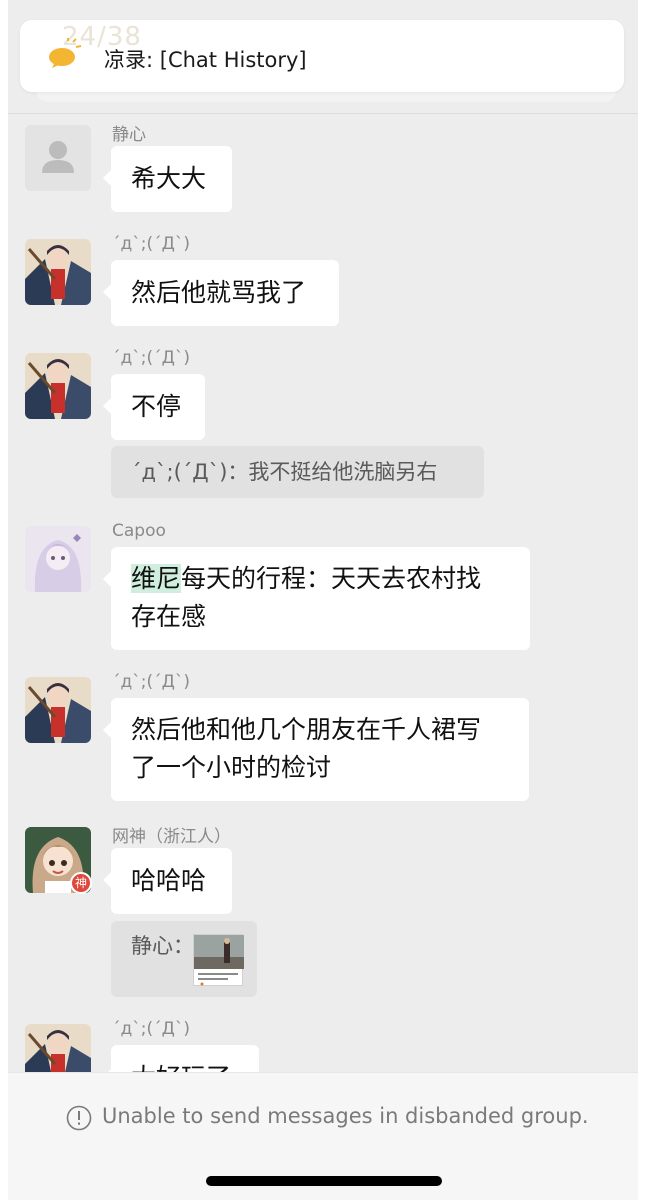 This screenshot has height=1200, width=648. What do you see at coordinates (231, 767) in the screenshot?
I see `message-text-line: 了一个小时的检讨` at bounding box center [231, 767].